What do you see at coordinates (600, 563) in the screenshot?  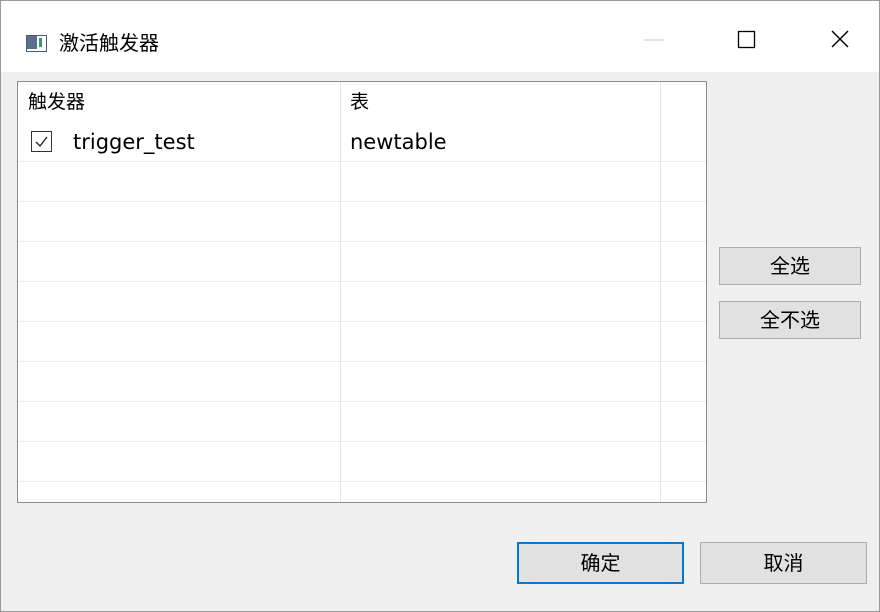 I see `ok-button: 确定` at bounding box center [600, 563].